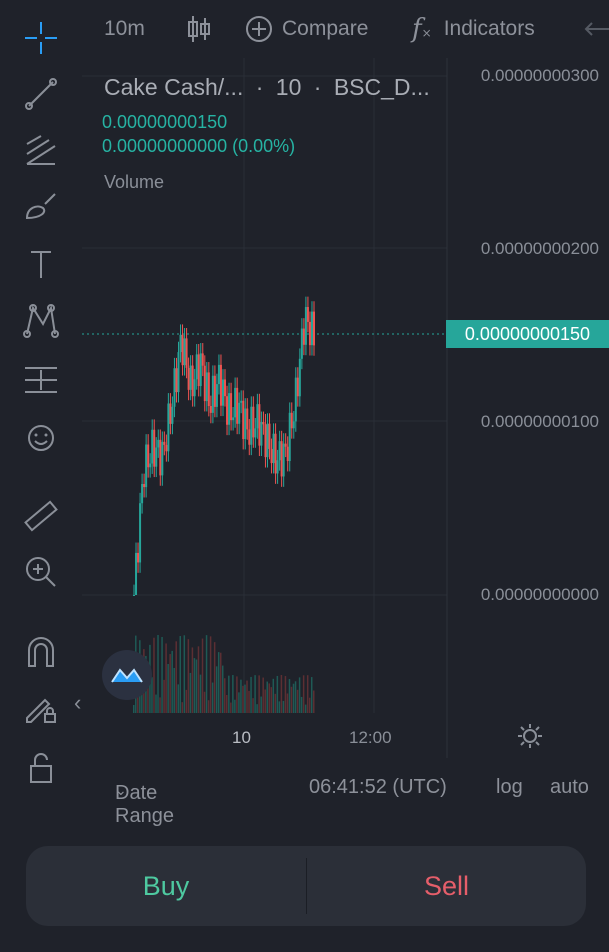 The width and height of the screenshot is (609, 952). What do you see at coordinates (41, 652) in the screenshot?
I see `magnet-icon` at bounding box center [41, 652].